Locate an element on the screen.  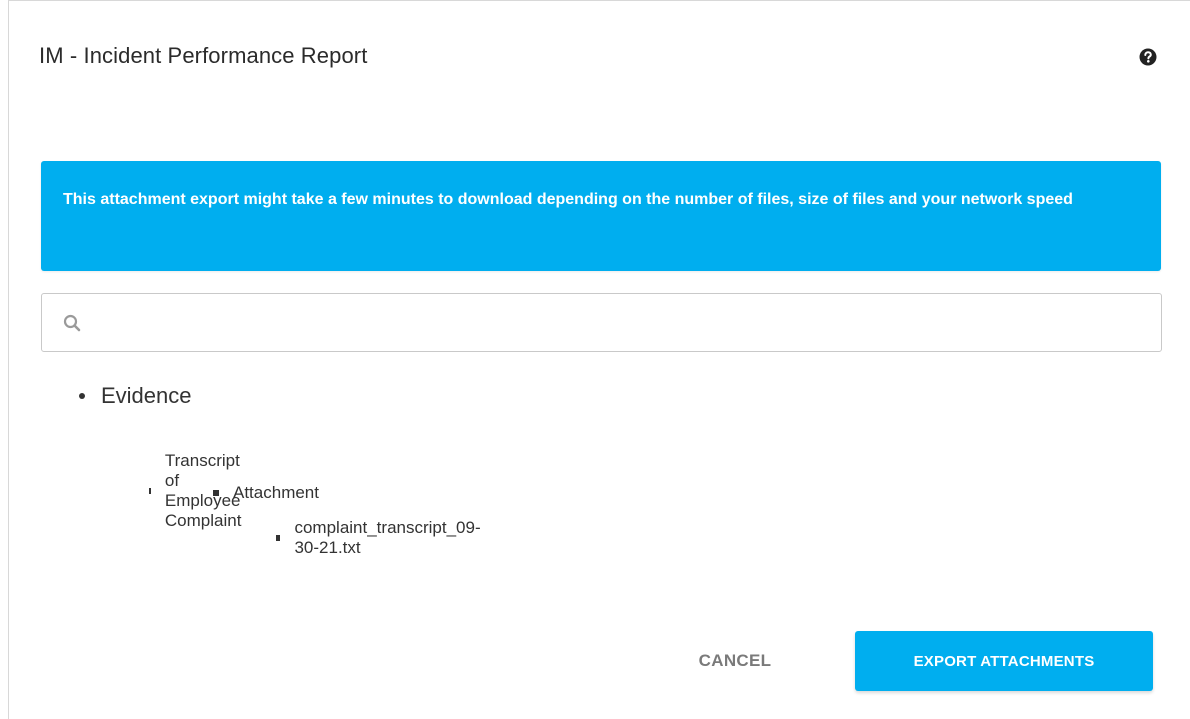
search-input is located at coordinates (617, 323).